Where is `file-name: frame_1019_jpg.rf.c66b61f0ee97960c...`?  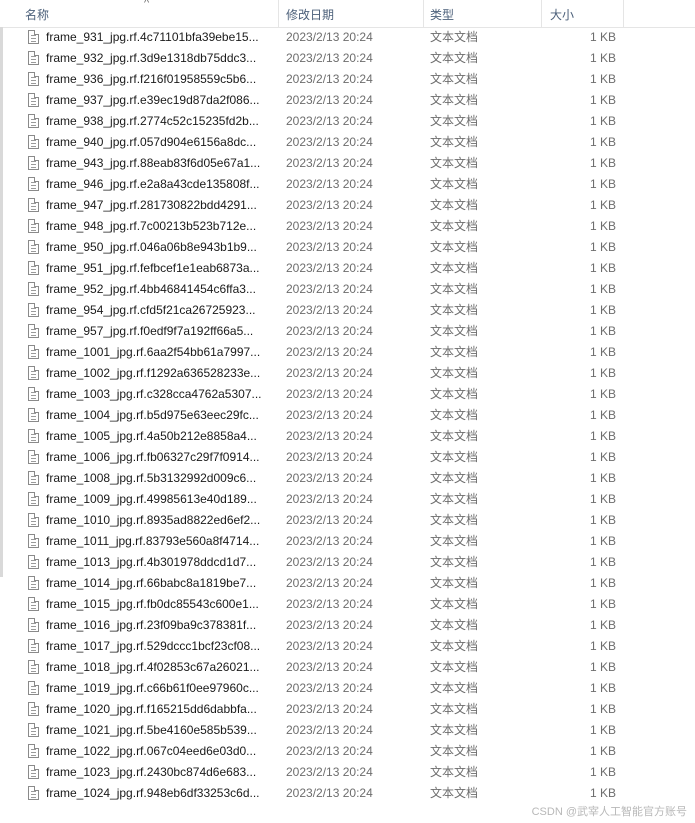
file-name: frame_1019_jpg.rf.c66b61f0ee97960c... is located at coordinates (152, 688).